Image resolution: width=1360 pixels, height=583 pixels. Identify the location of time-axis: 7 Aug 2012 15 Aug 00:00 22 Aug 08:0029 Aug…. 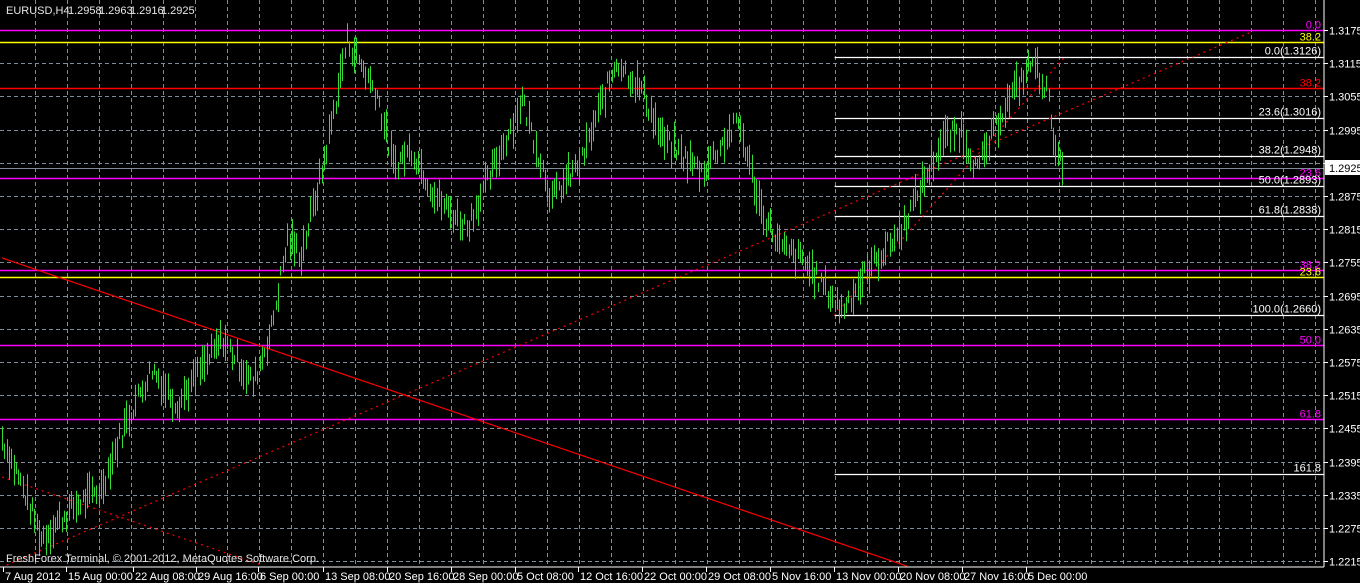
(545, 575).